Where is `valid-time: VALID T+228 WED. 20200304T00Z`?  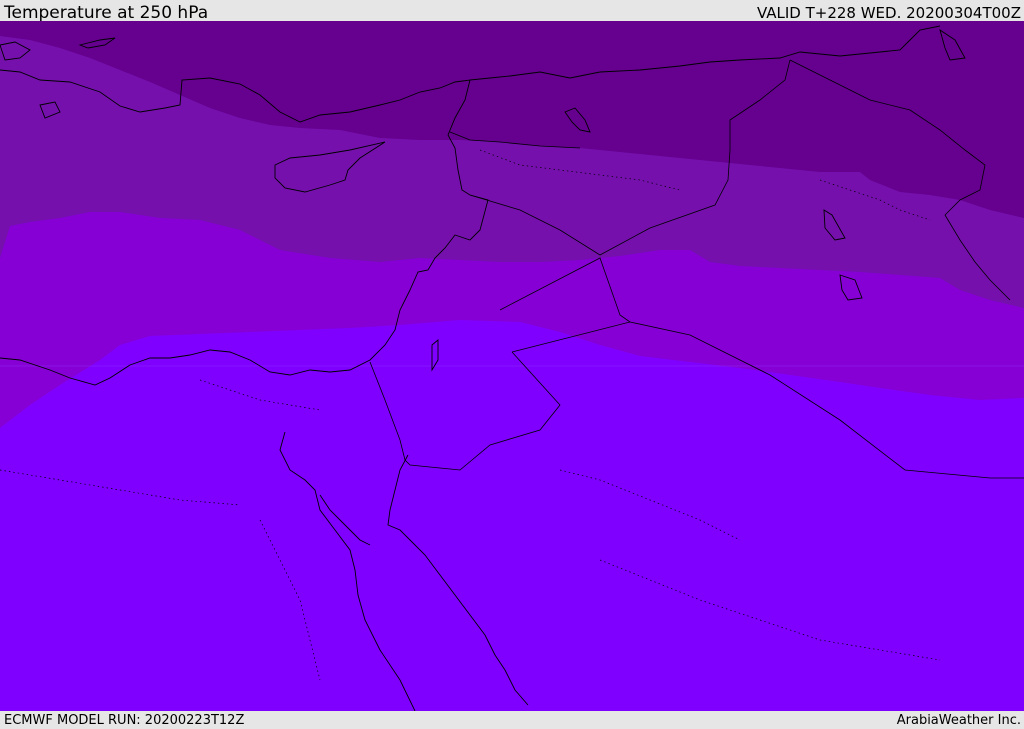
valid-time: VALID T+228 WED. 20200304T00Z is located at coordinates (888, 13).